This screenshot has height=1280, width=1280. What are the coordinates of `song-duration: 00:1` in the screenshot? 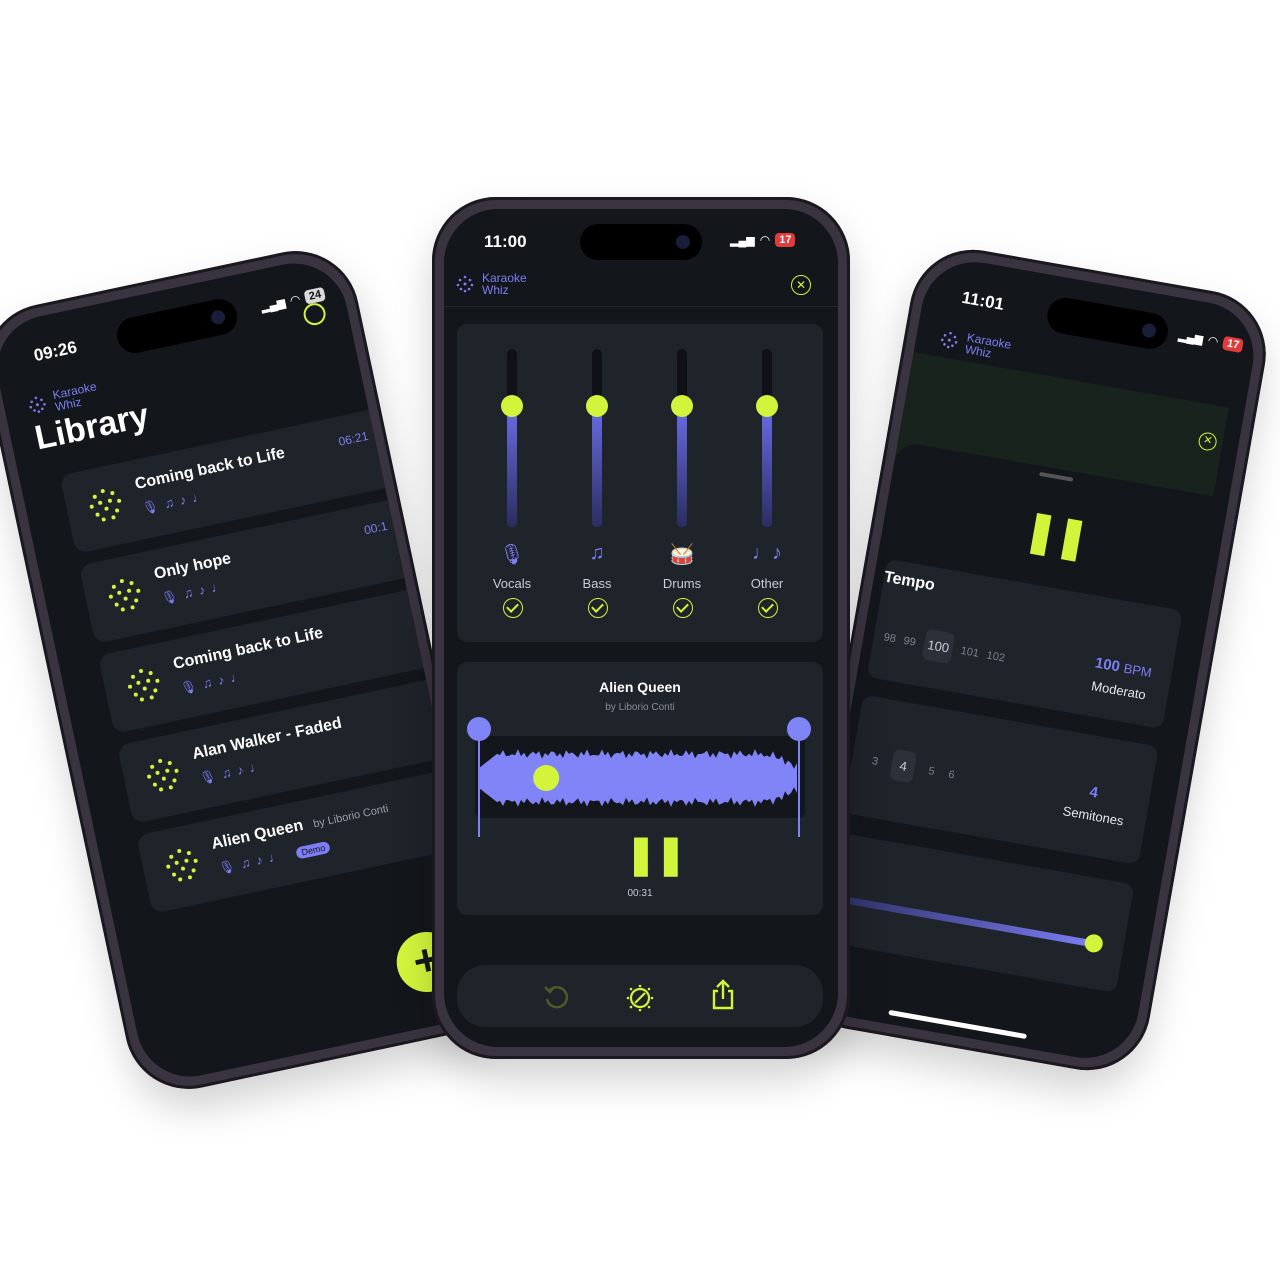 It's located at (375, 528).